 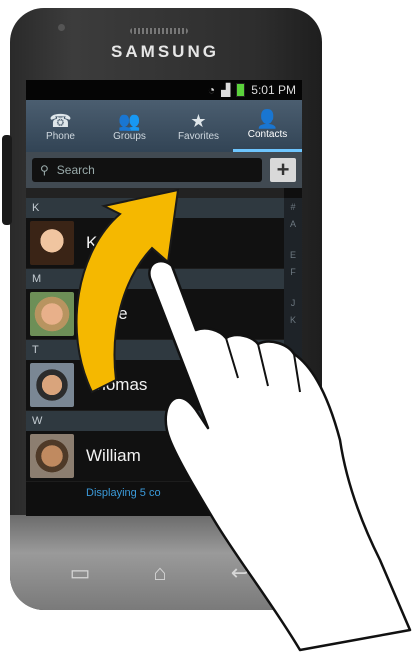 I want to click on index-letter: E, so click(x=293, y=255).